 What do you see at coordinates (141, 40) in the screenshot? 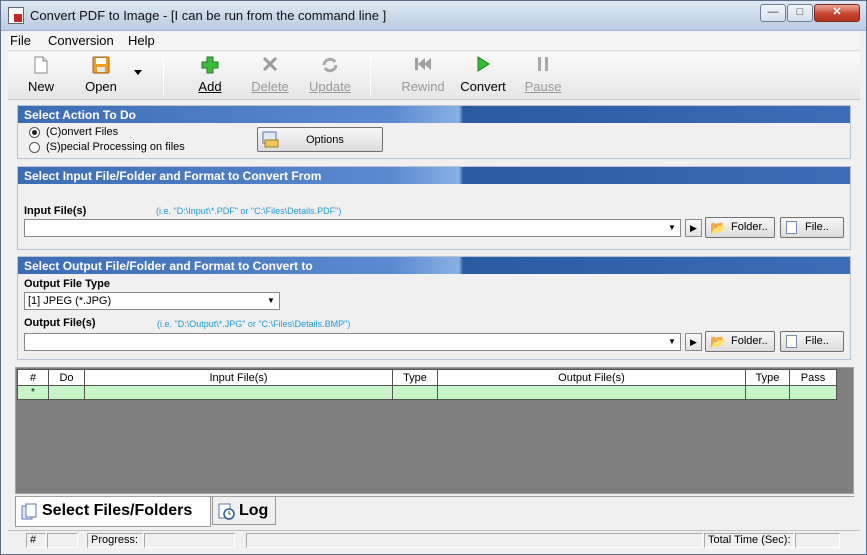
I see `menu-help: Help` at bounding box center [141, 40].